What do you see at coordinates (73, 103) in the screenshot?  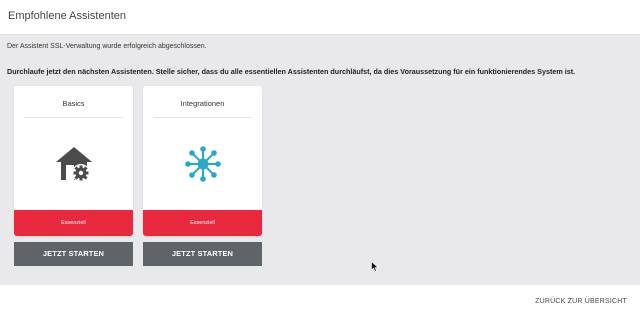 I see `card-title: Basics` at bounding box center [73, 103].